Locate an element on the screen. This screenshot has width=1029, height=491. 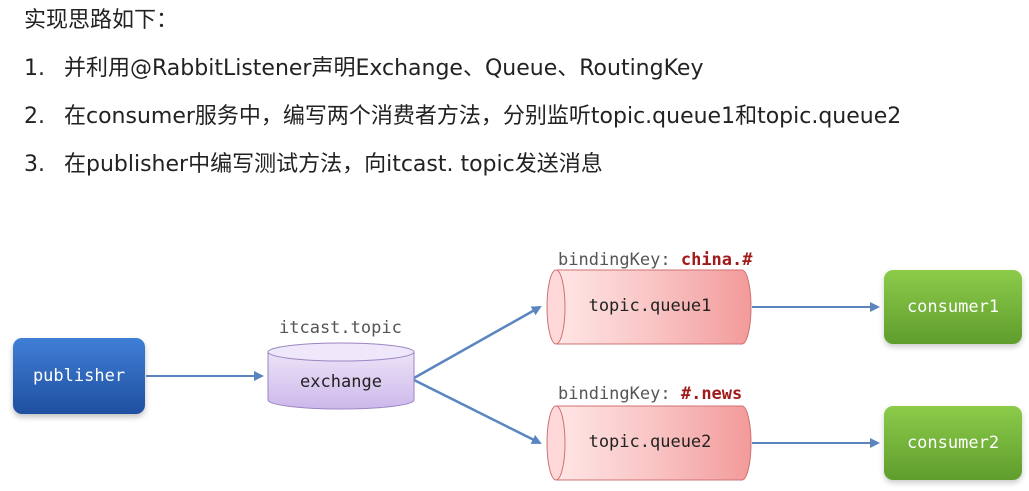
binding-key-value: #.news is located at coordinates (711, 394).